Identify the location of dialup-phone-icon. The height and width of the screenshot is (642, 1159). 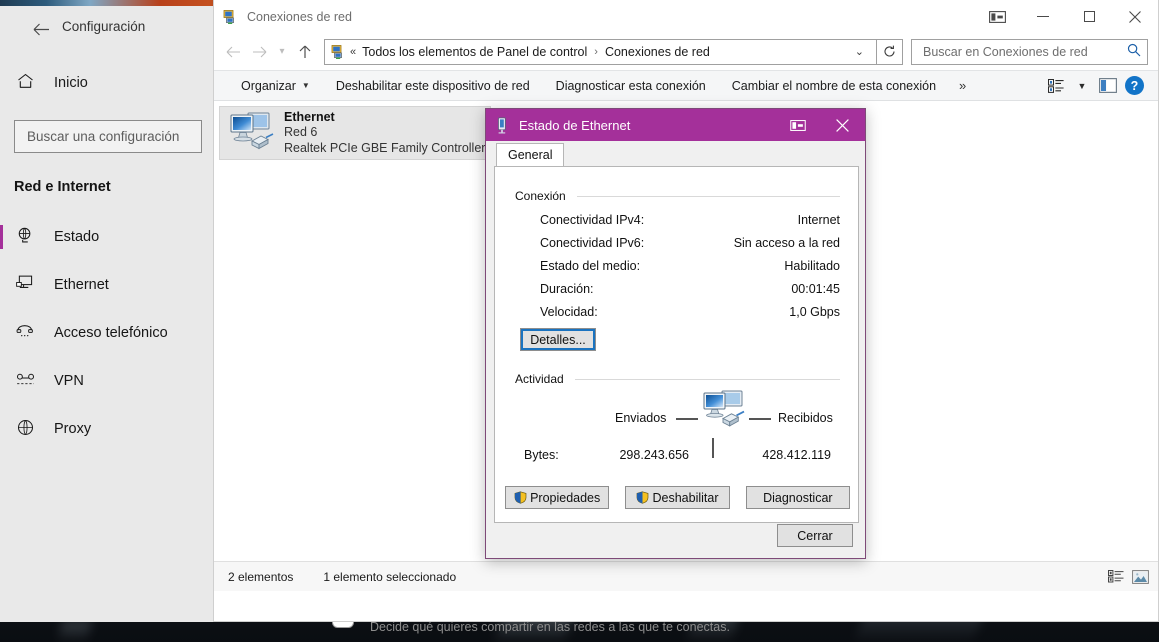
(25, 333).